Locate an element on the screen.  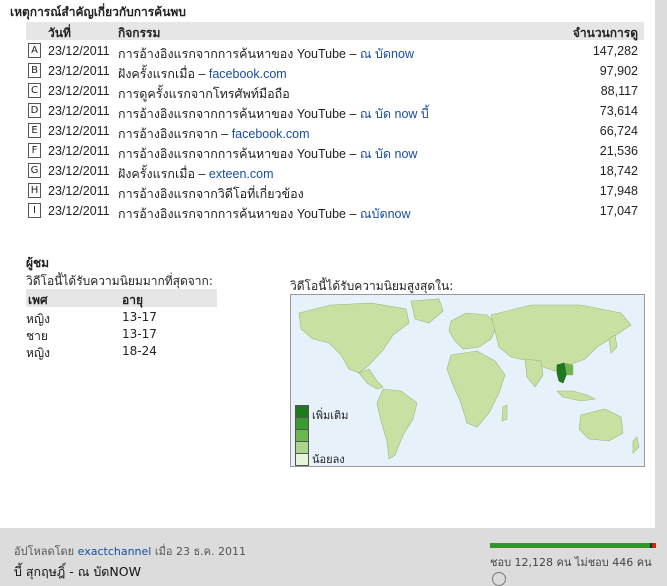
event-count: 18,742 is located at coordinates (618, 171).